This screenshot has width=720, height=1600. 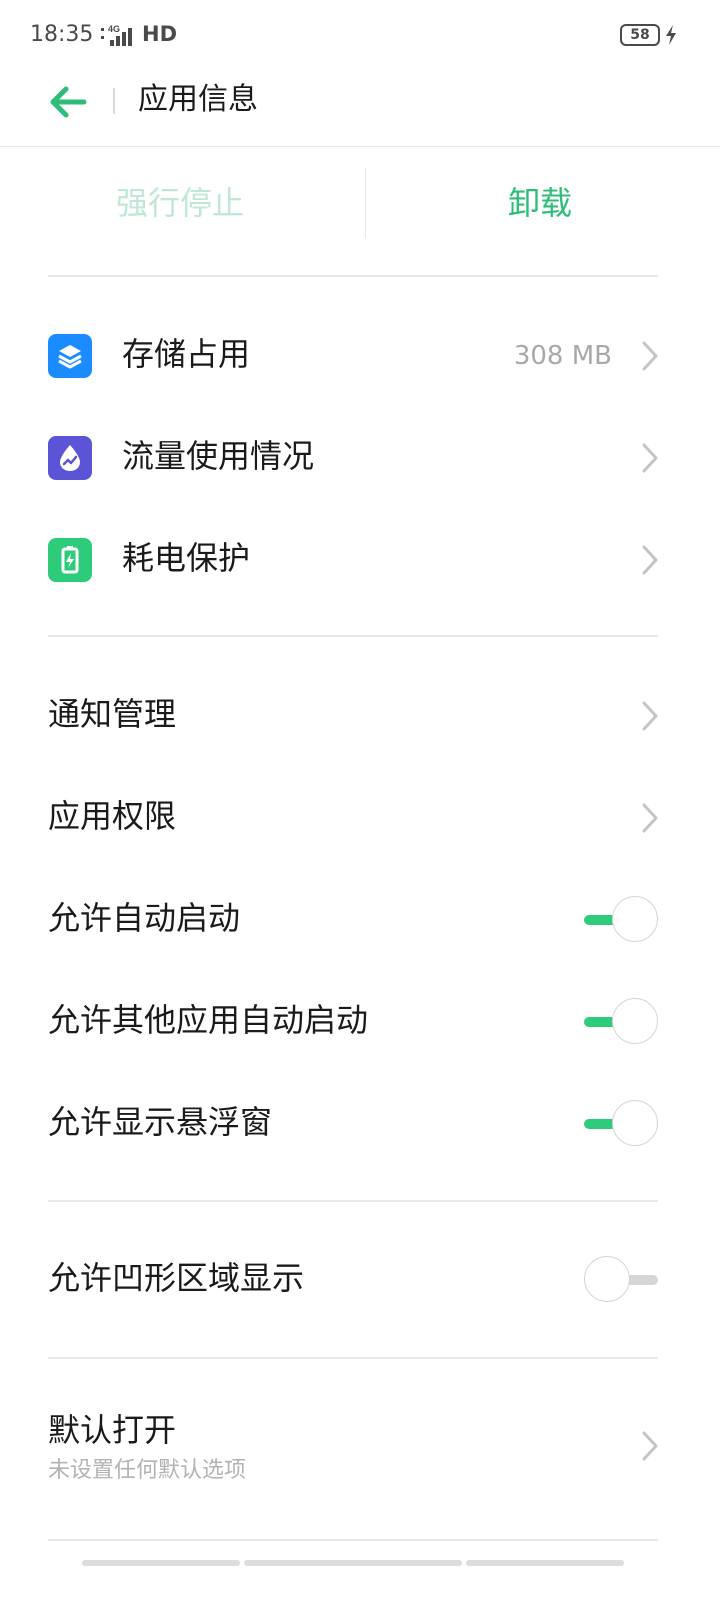 I want to click on auto-start-toggle, so click(x=622, y=920).